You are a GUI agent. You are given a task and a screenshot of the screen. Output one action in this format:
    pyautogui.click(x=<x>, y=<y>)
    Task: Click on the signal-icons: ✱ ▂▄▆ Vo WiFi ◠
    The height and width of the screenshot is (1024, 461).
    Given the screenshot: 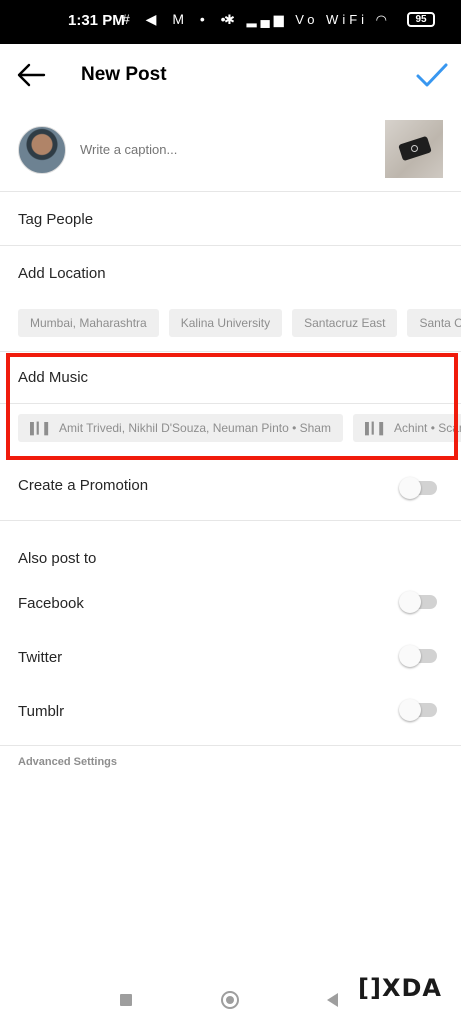 What is the action you would take?
    pyautogui.click(x=307, y=19)
    